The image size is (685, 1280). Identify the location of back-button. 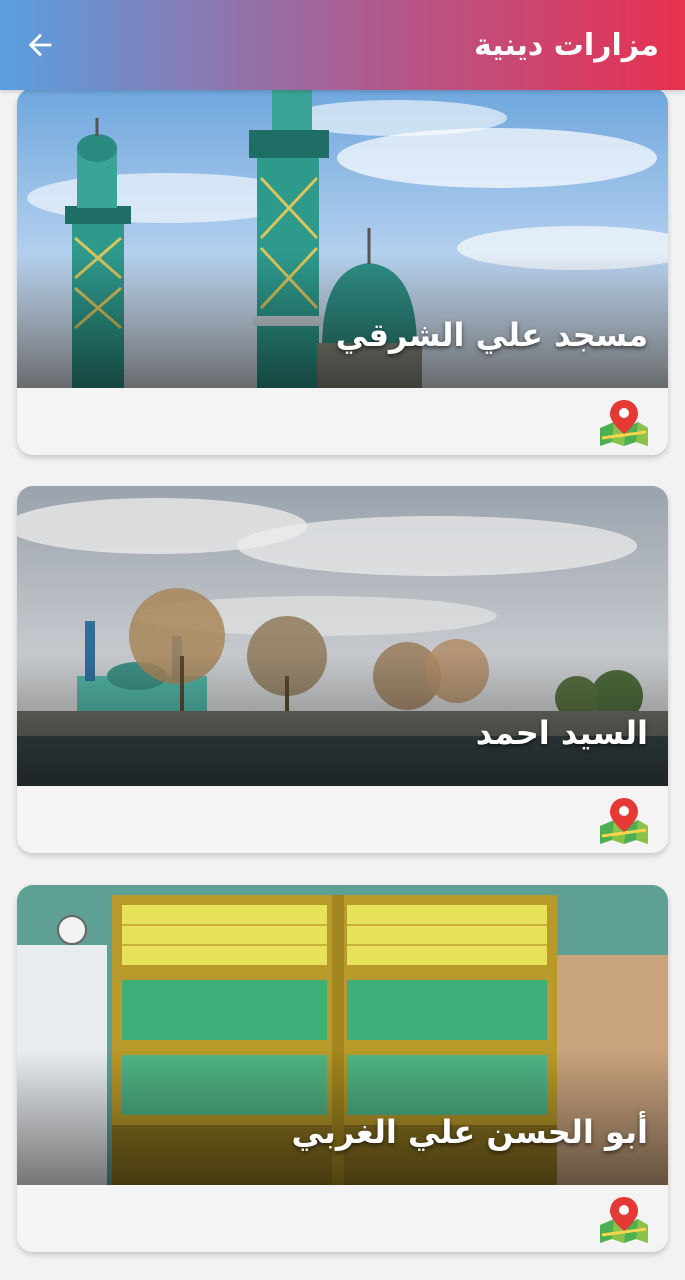
(40, 45).